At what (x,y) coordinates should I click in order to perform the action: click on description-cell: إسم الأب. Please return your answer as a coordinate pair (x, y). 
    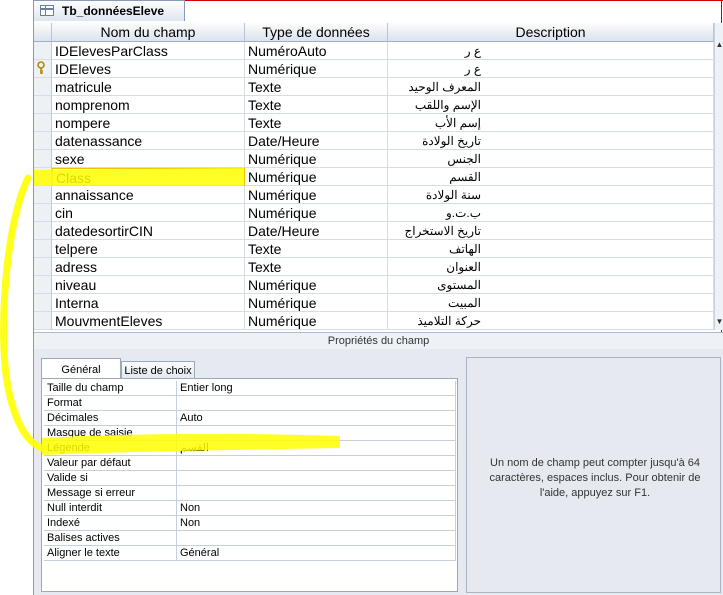
    Looking at the image, I should click on (551, 123).